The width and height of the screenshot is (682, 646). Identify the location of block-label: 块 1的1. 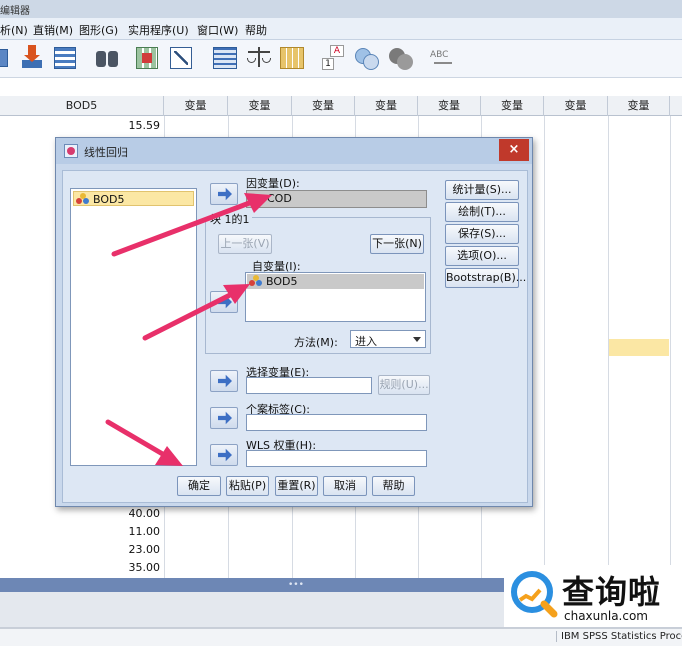
(230, 219).